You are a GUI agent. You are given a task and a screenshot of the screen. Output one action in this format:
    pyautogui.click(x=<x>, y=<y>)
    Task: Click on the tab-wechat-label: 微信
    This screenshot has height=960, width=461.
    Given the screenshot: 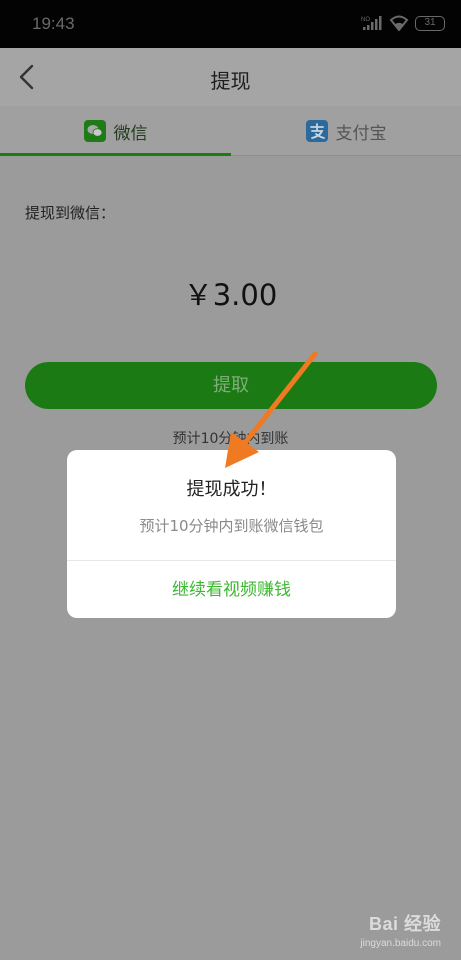 What is the action you would take?
    pyautogui.click(x=130, y=133)
    